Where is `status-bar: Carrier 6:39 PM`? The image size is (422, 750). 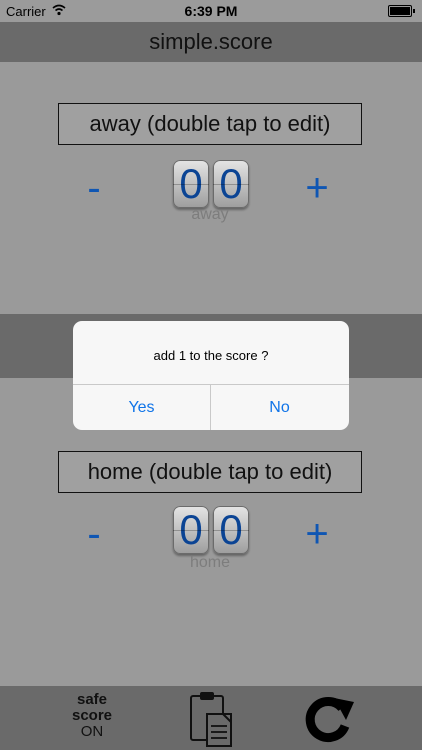
status-bar: Carrier 6:39 PM is located at coordinates (211, 11).